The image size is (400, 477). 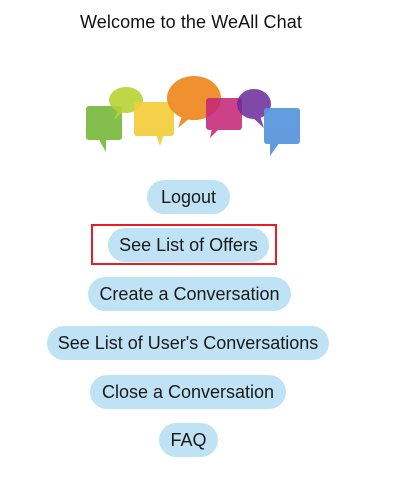 I want to click on logout-button: Logout, so click(x=188, y=197).